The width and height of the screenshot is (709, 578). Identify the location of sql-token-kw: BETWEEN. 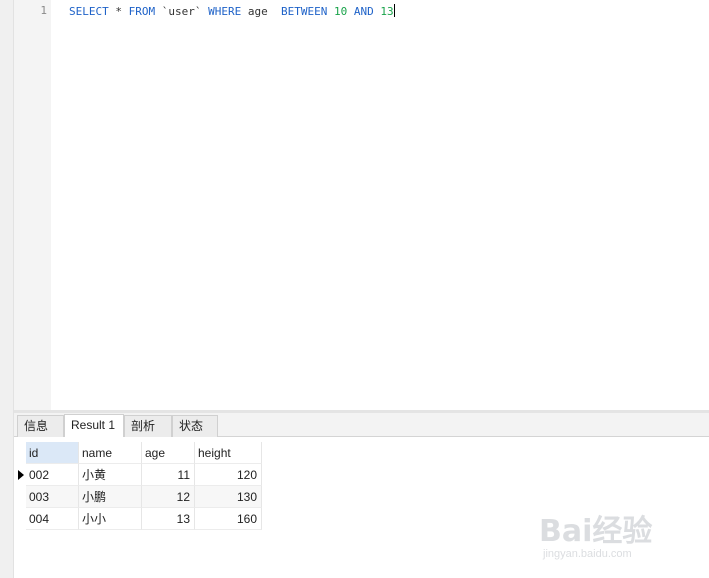
(304, 11).